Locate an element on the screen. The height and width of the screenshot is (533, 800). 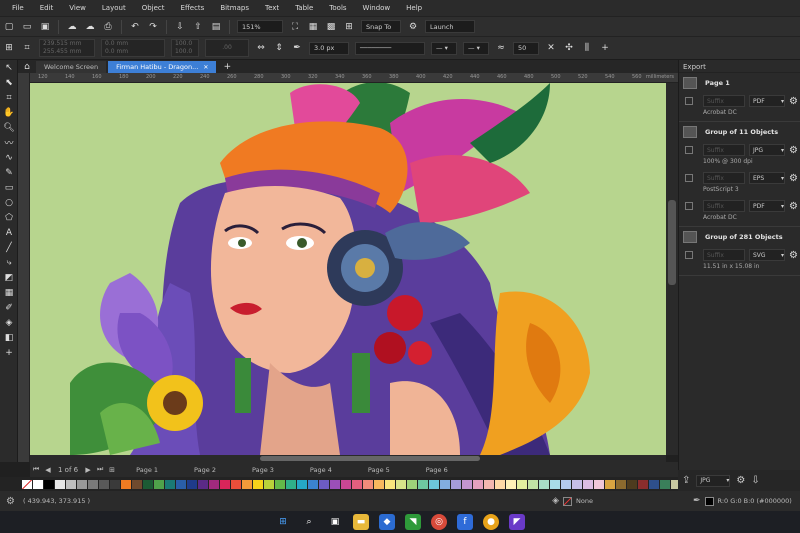
tab-document: Firman Hatibu - Dragon... ✕ is located at coordinates (162, 67).